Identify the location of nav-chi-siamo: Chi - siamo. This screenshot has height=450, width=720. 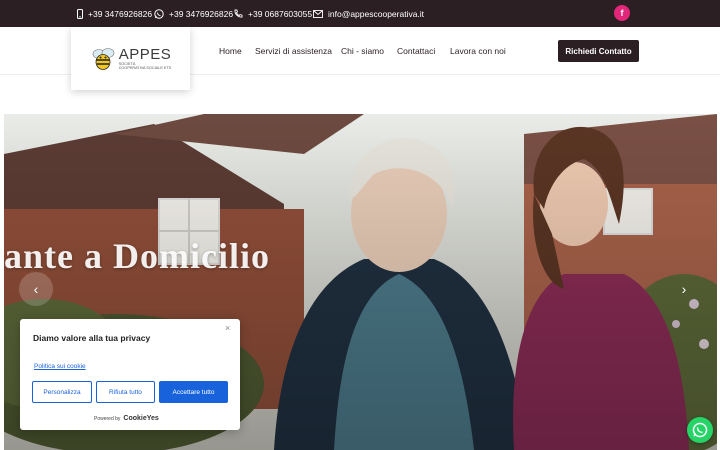
(362, 51).